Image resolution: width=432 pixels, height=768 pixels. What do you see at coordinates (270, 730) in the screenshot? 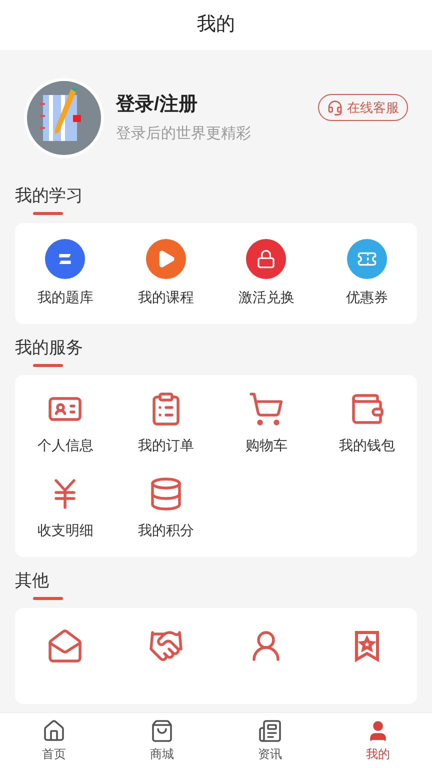
I see `news-icon` at bounding box center [270, 730].